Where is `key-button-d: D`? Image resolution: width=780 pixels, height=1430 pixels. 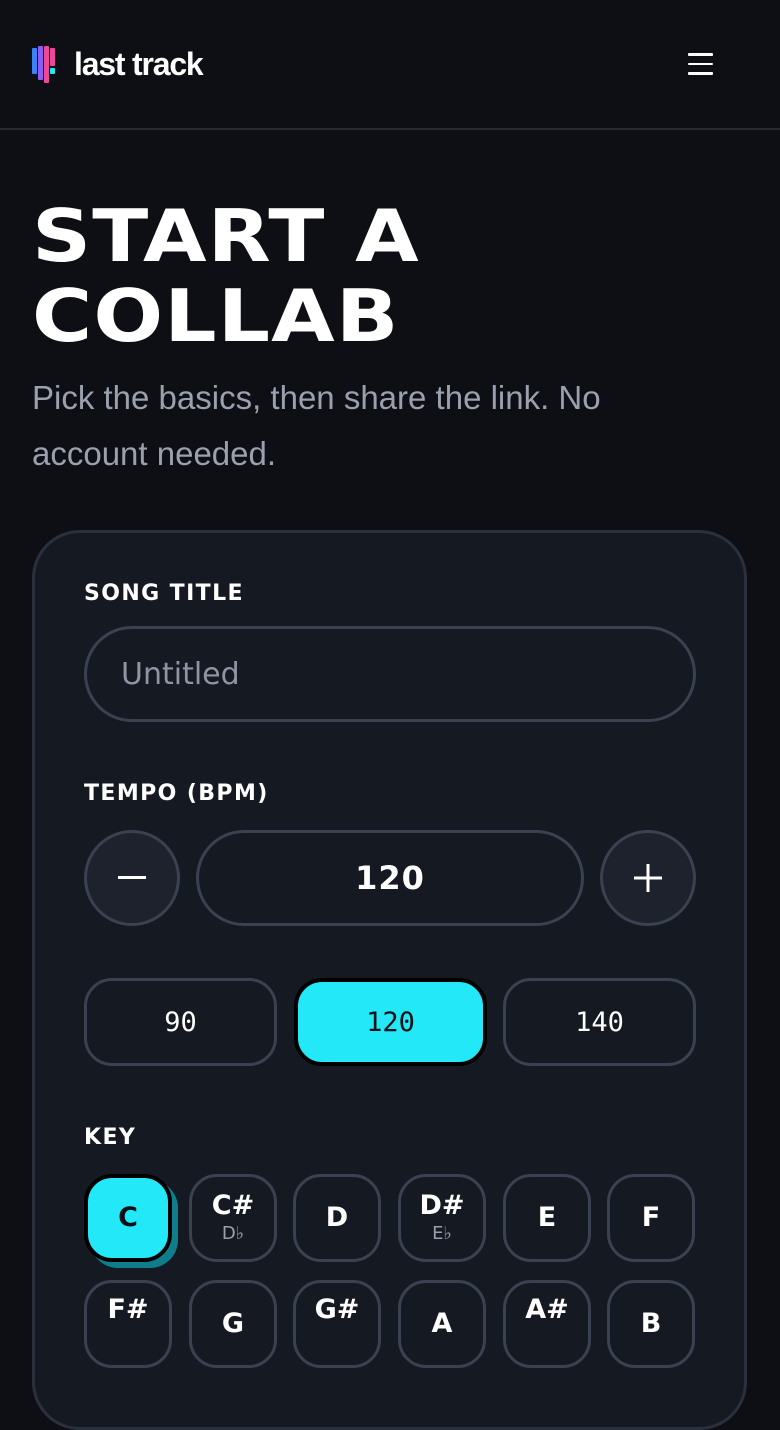
key-button-d: D is located at coordinates (337, 1218).